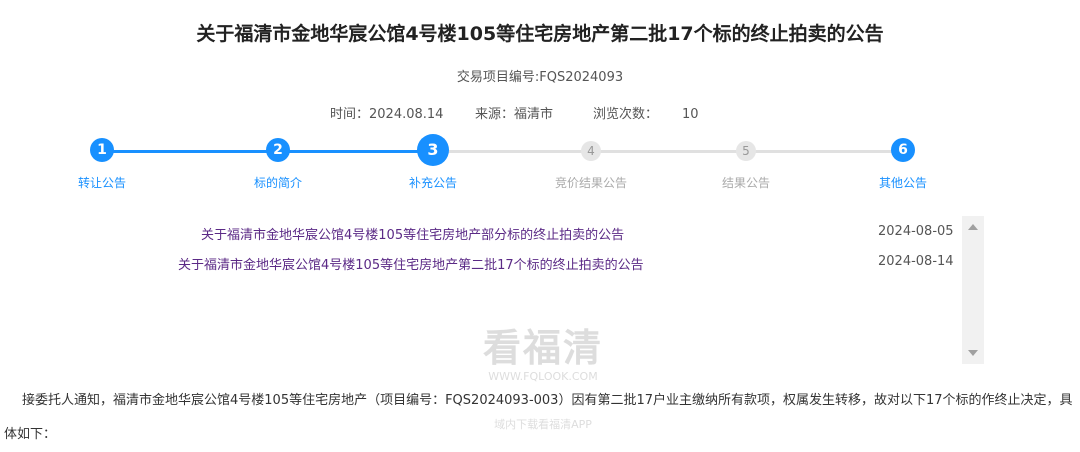 The height and width of the screenshot is (452, 1080). Describe the element at coordinates (543, 376) in the screenshot. I see `watermark-url: WWW.FQLOOK.COM` at that location.